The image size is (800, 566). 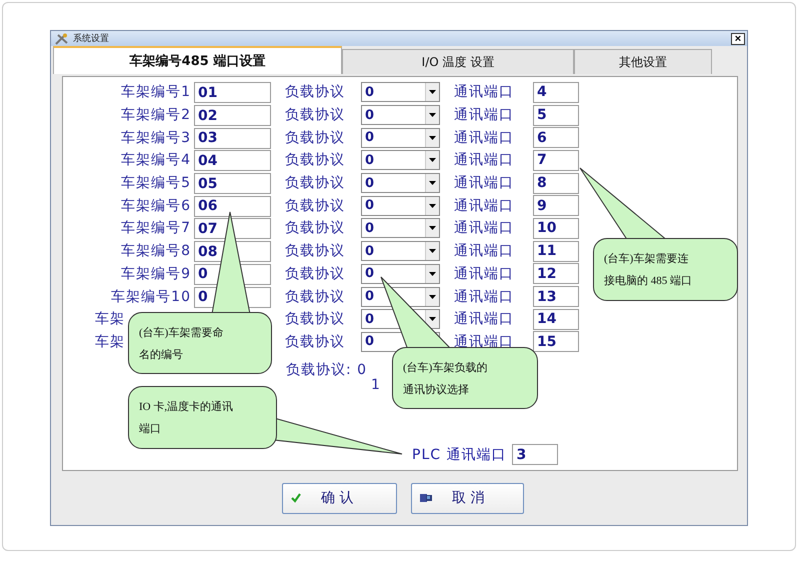 What do you see at coordinates (151, 297) in the screenshot?
I see `frame-number-label: 车架编号10` at bounding box center [151, 297].